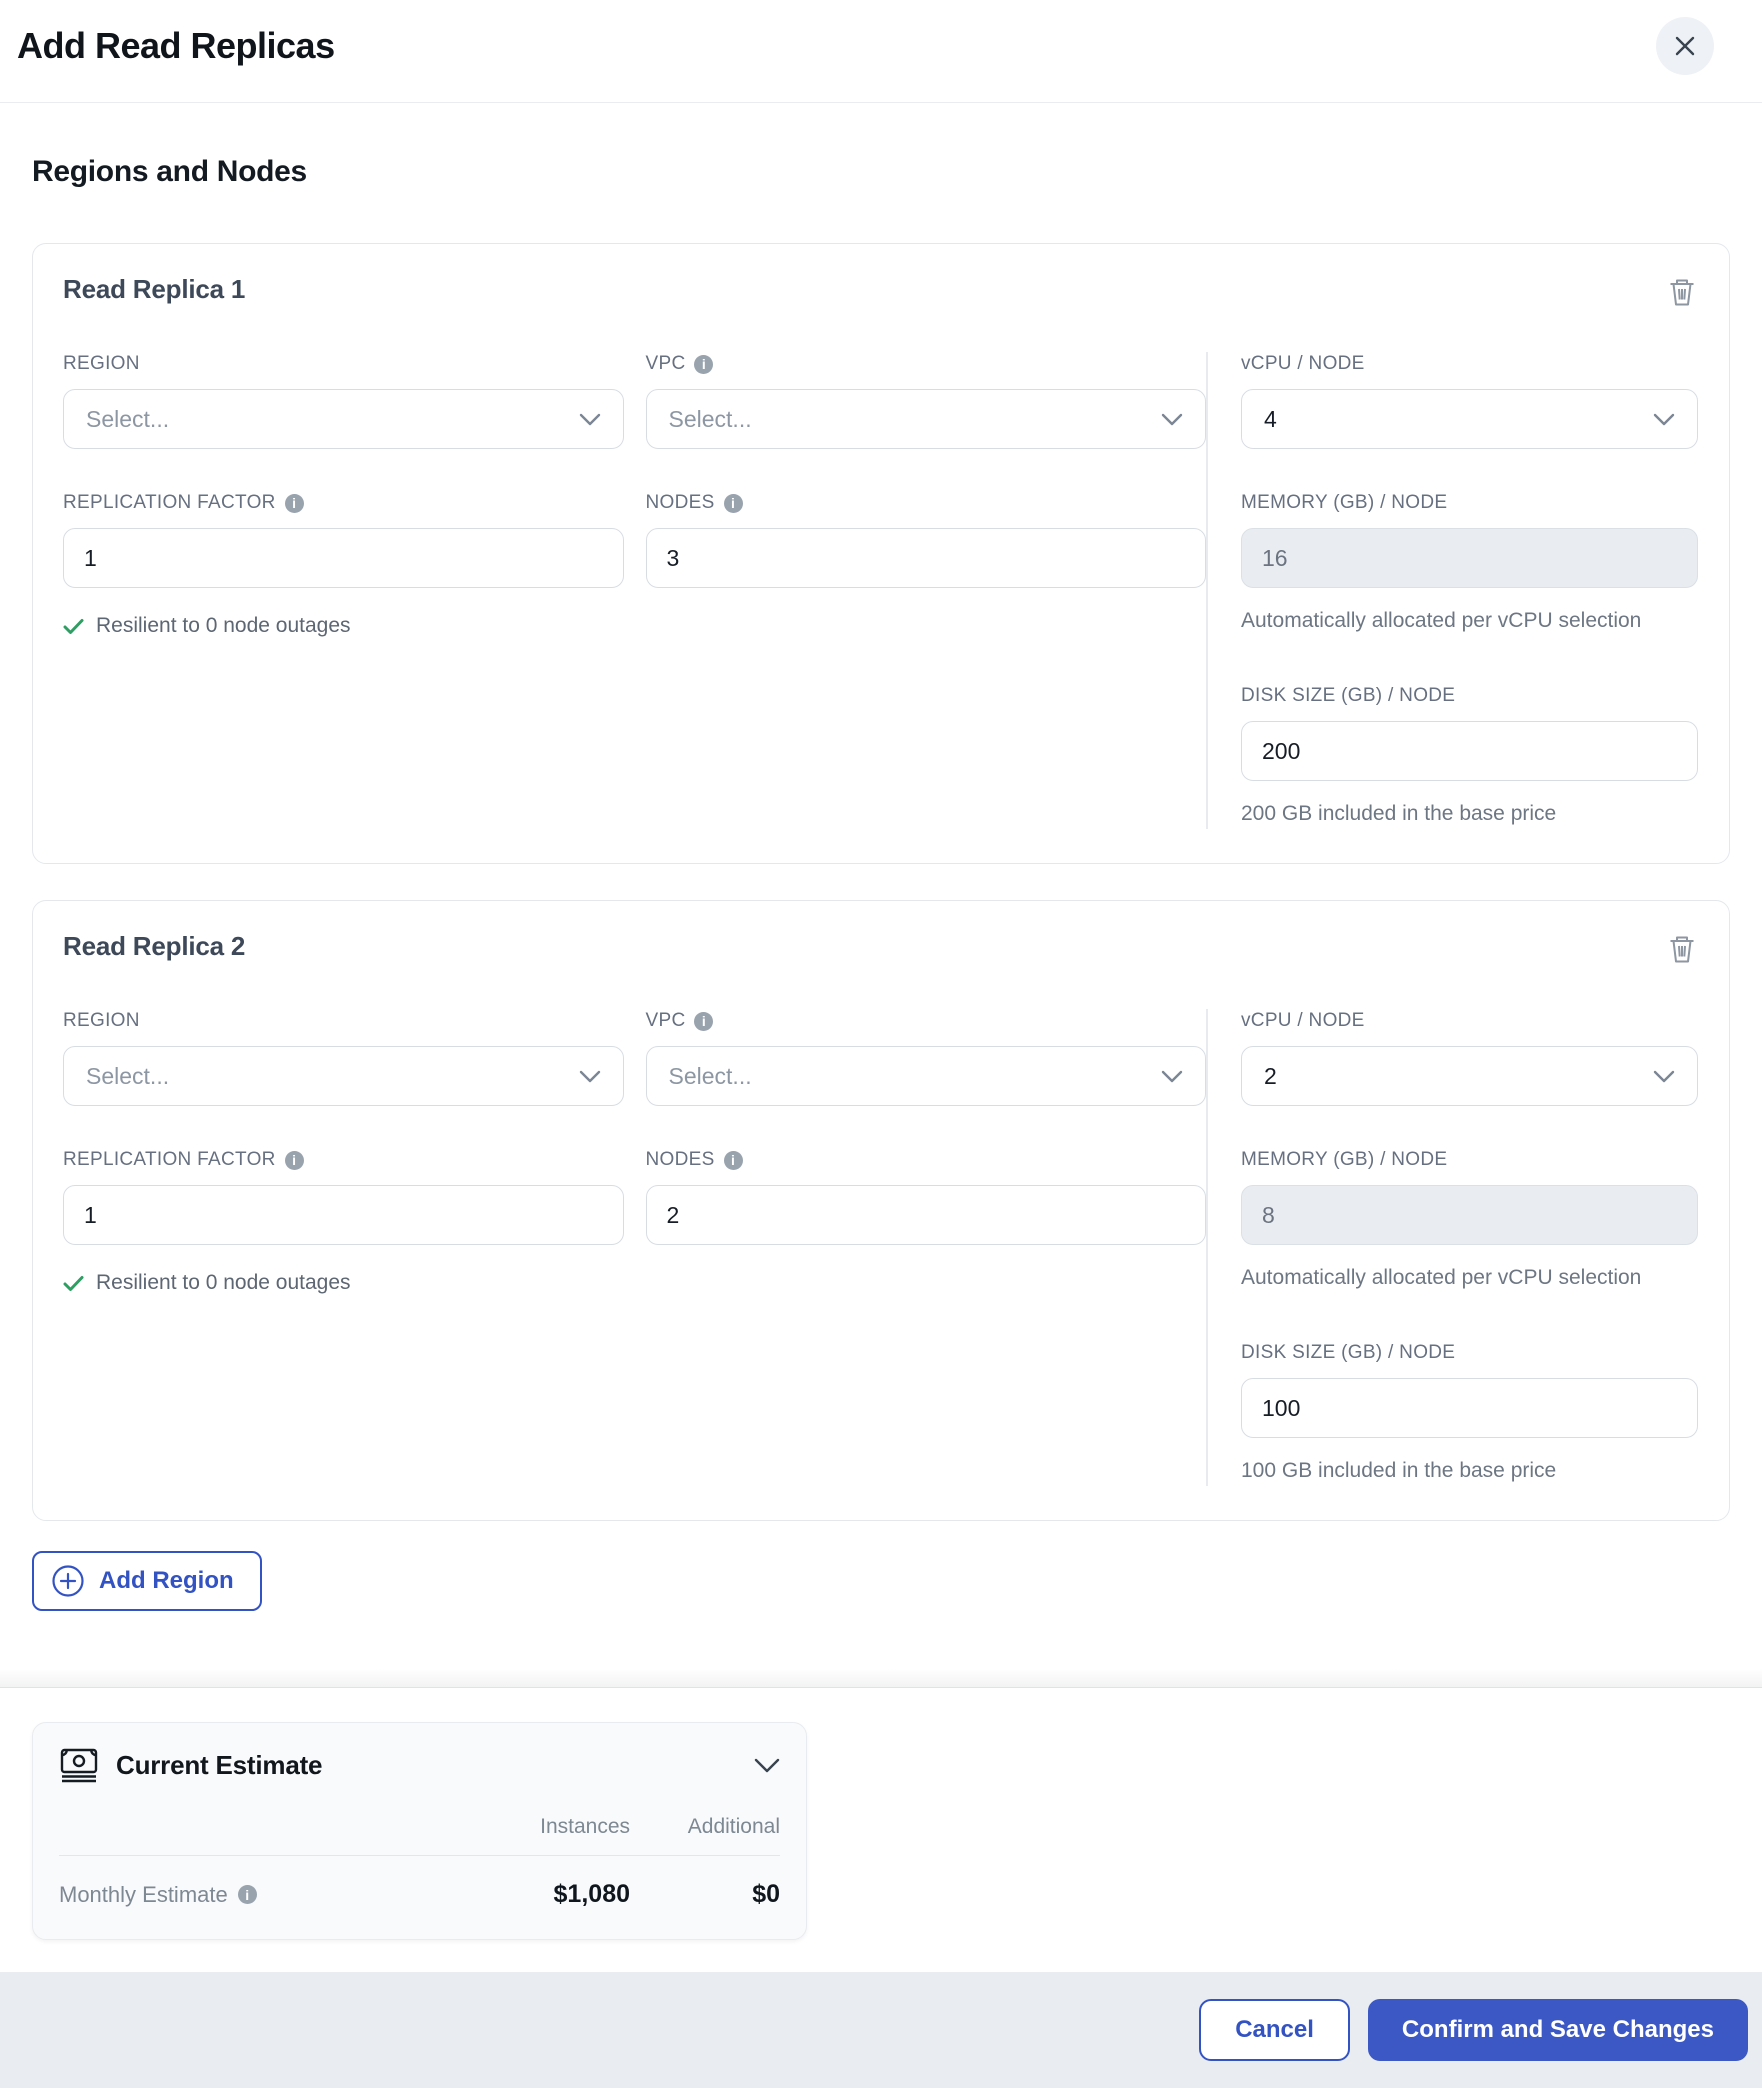  I want to click on replica-title: Read Replica 1, so click(154, 289).